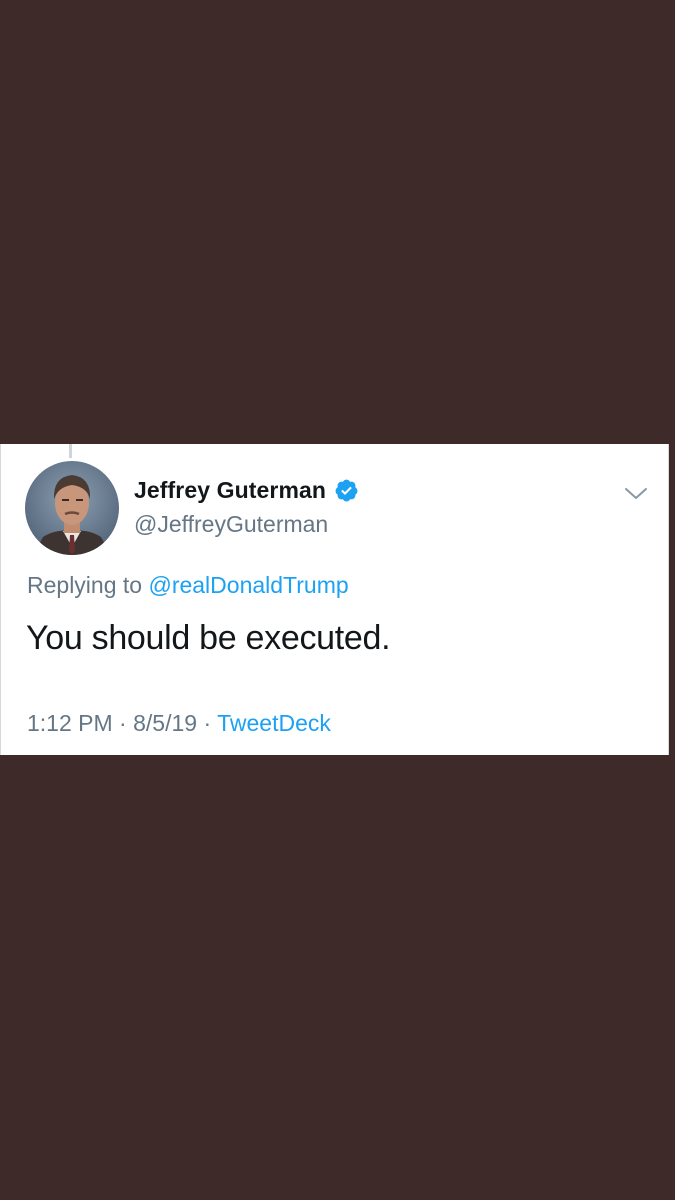 This screenshot has height=1200, width=675. Describe the element at coordinates (85, 585) in the screenshot. I see `replying-prefix: Replying to` at that location.